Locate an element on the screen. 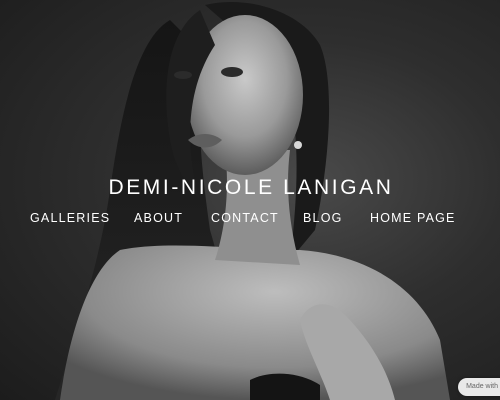  site-title: DEMI-NICOLE LANIGAN is located at coordinates (250, 188).